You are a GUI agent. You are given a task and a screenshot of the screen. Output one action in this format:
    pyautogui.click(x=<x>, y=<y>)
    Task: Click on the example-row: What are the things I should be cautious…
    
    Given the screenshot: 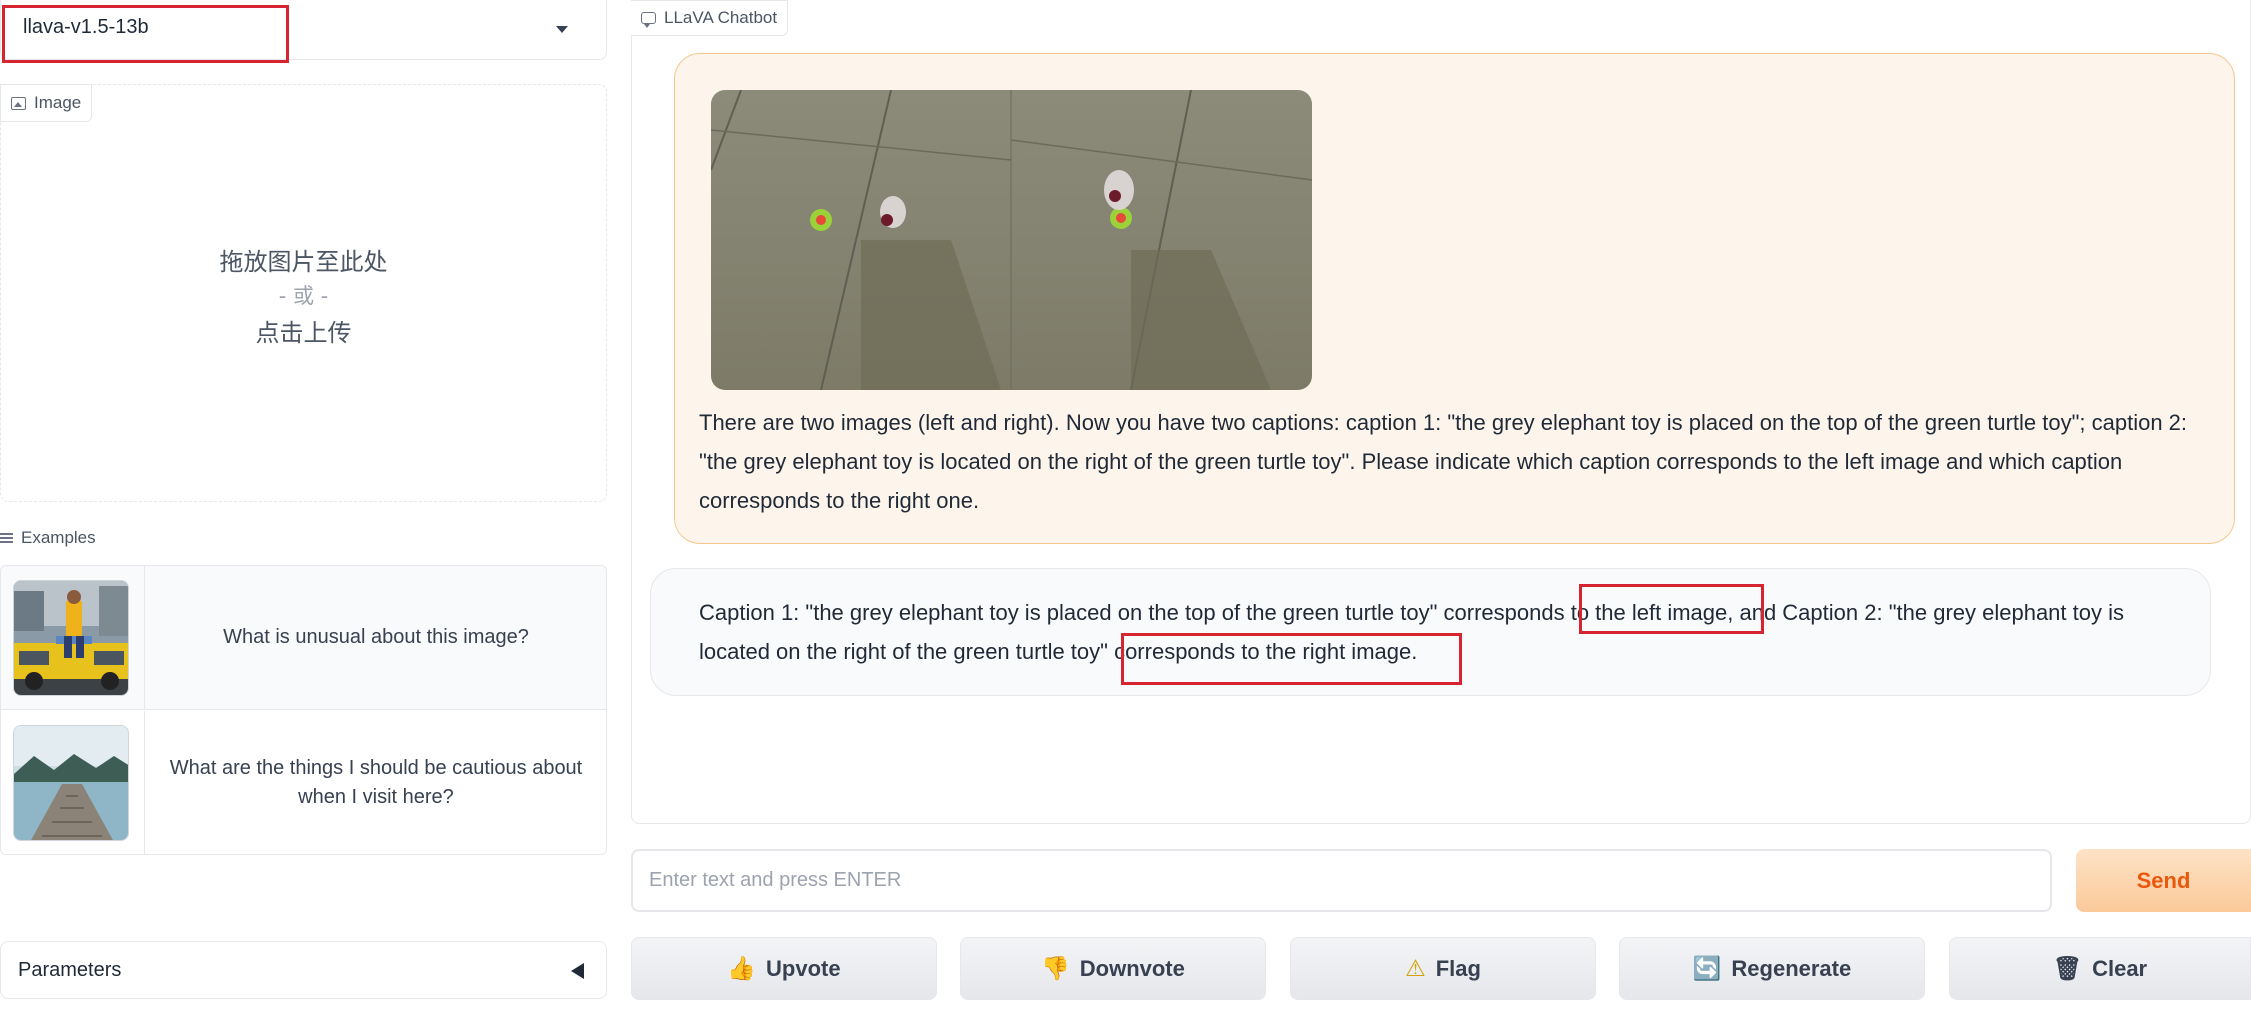 What is the action you would take?
    pyautogui.click(x=303, y=782)
    